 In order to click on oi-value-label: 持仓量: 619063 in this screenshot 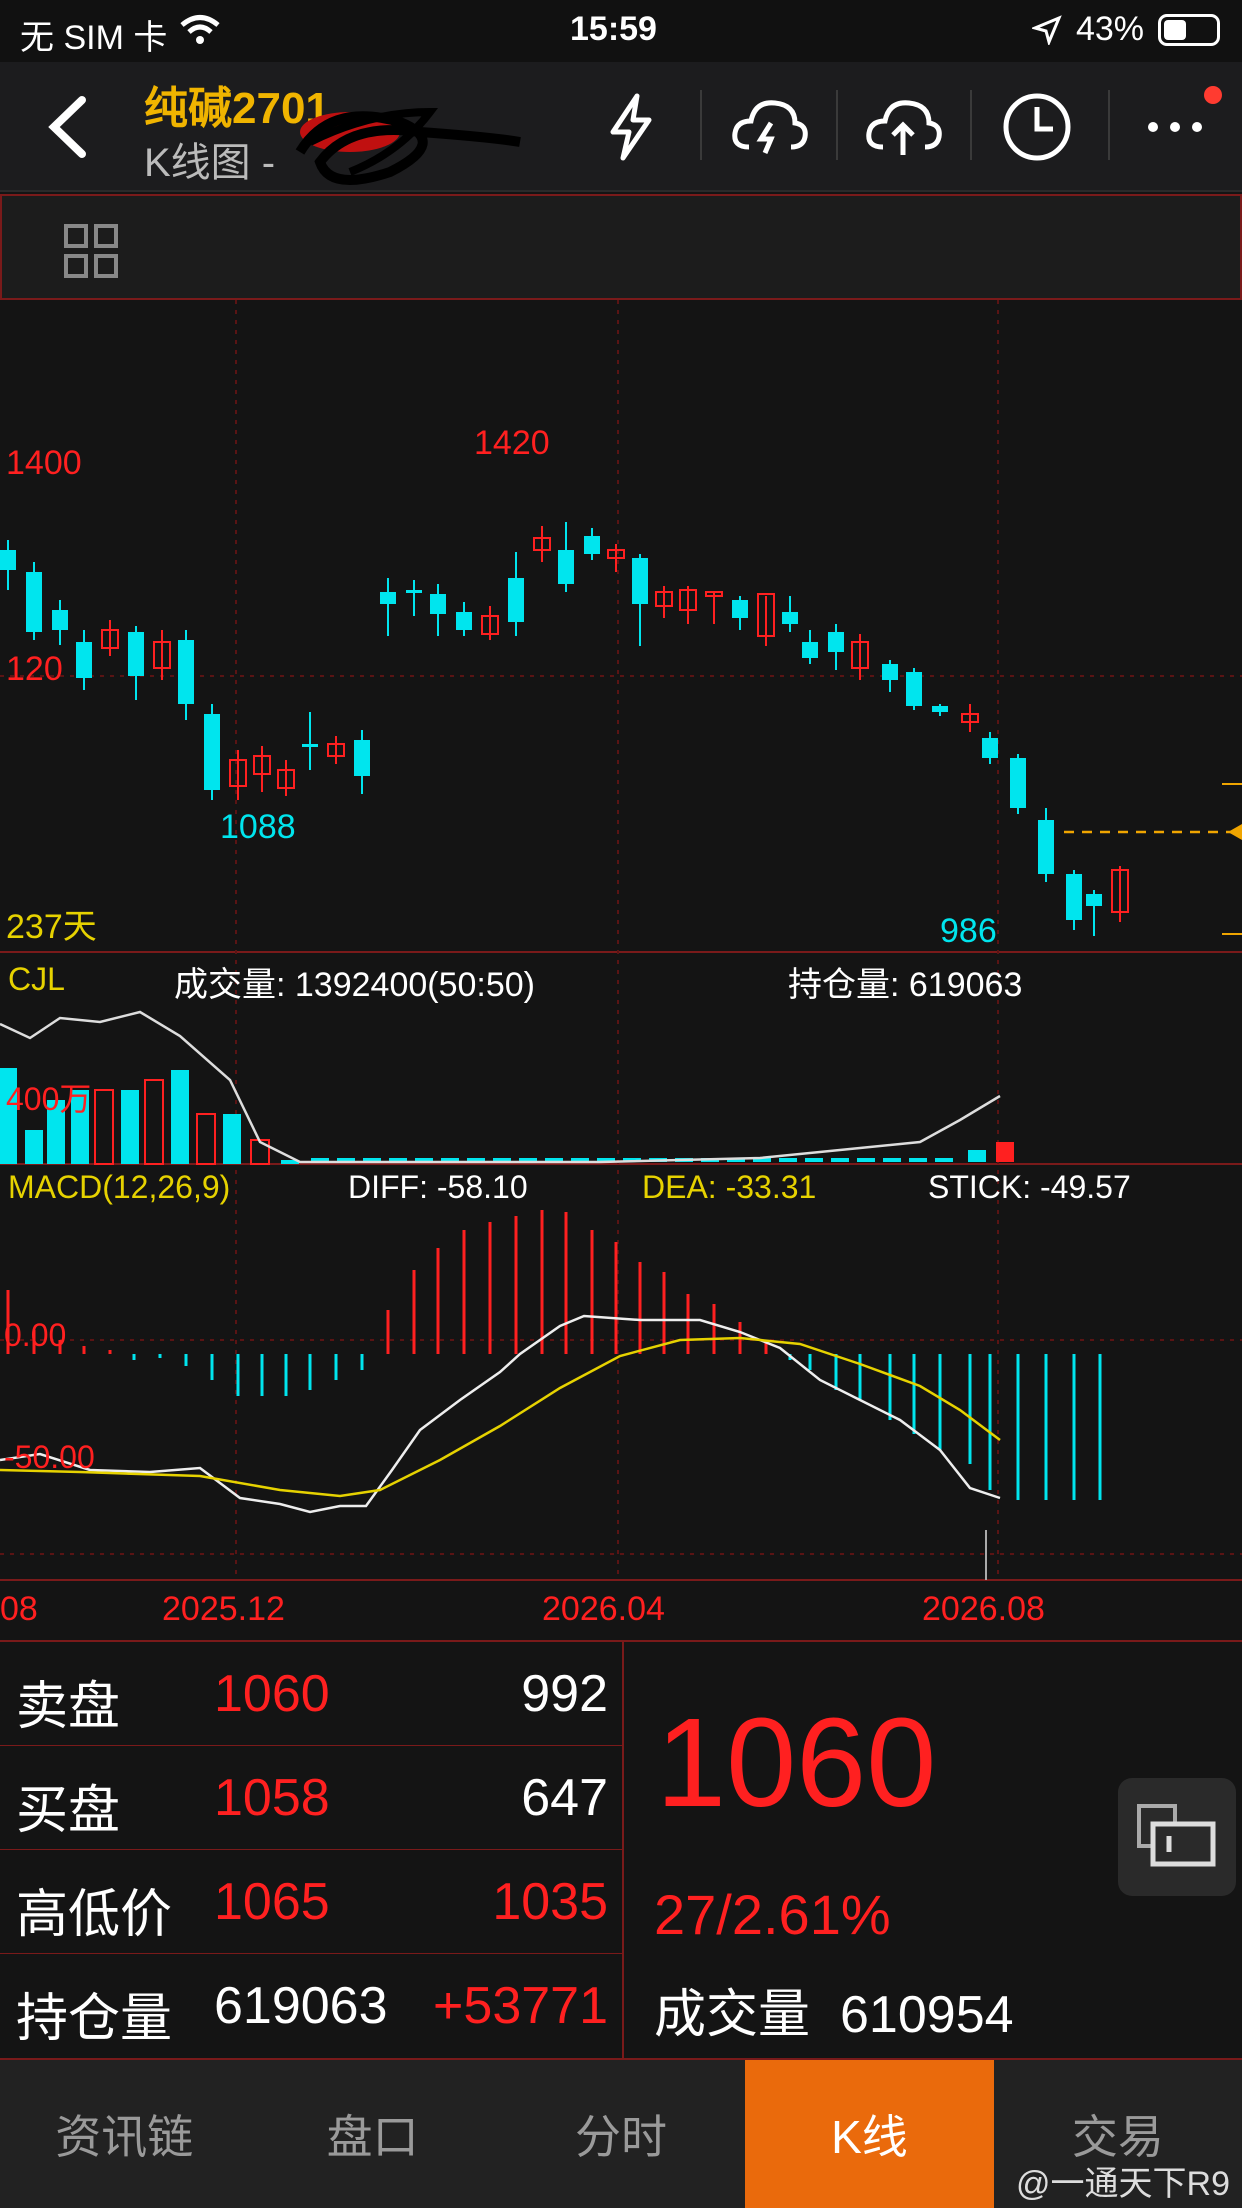, I will do `click(905, 985)`.